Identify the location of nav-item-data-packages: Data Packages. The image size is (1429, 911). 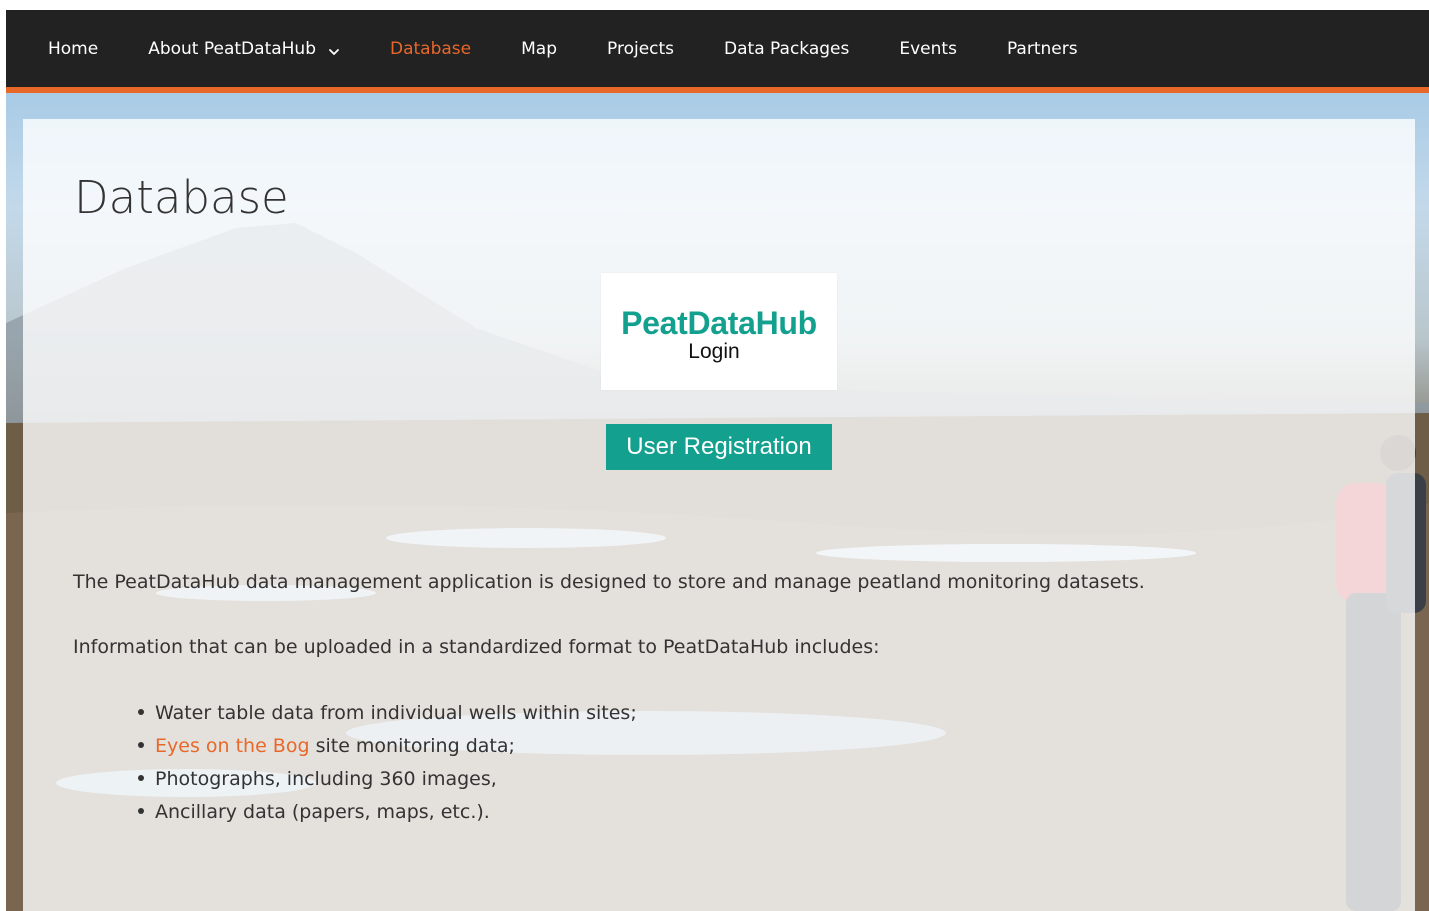
(786, 49).